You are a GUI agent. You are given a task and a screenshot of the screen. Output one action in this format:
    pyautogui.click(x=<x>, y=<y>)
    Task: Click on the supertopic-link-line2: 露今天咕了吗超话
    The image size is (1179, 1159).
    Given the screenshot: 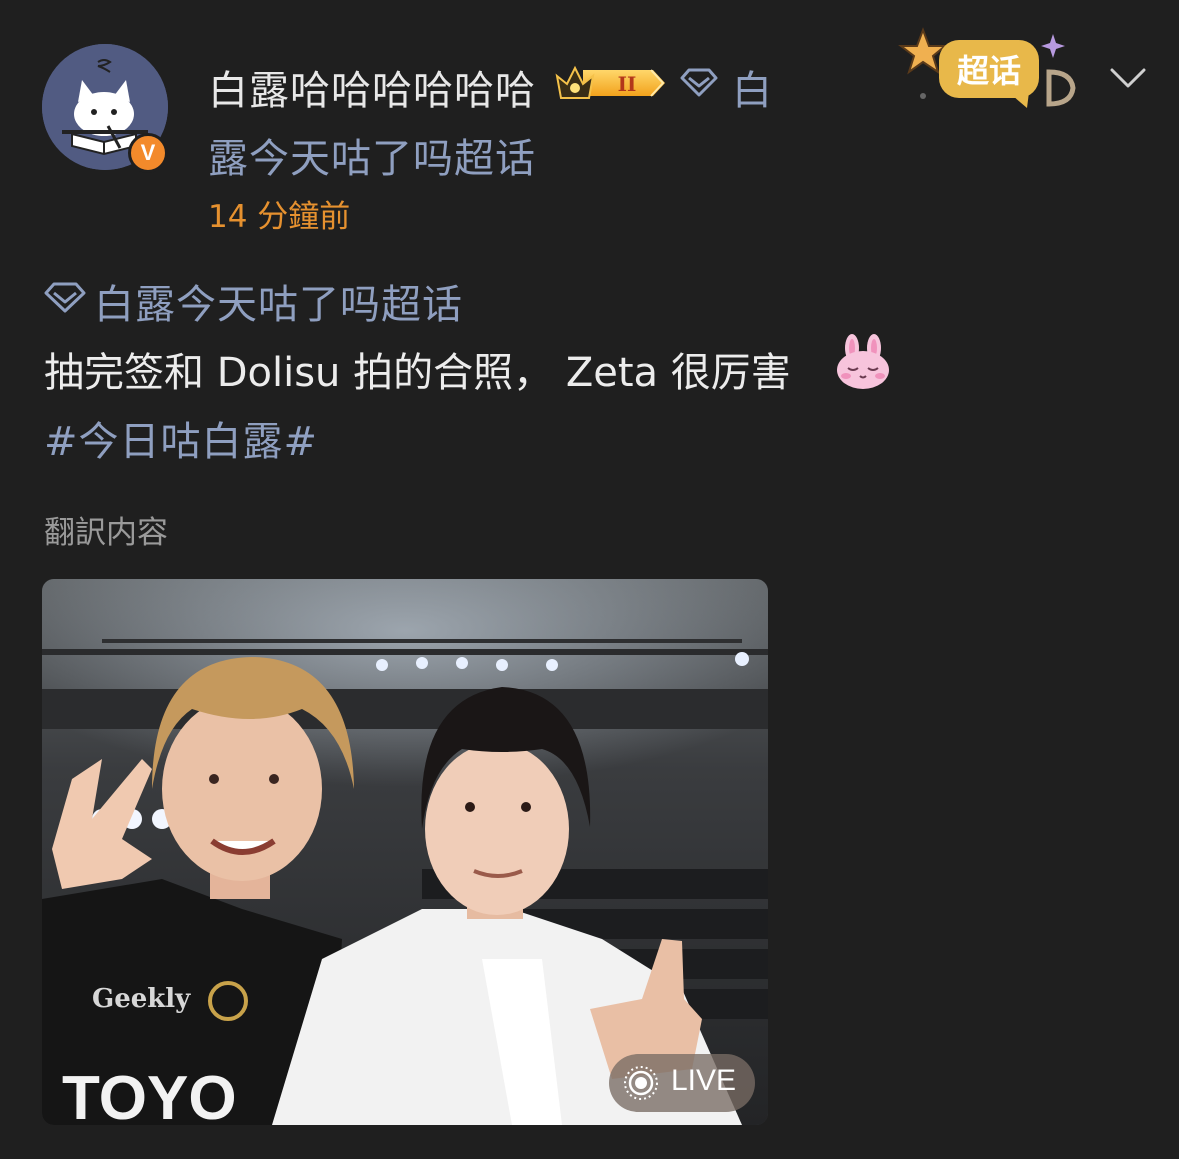 What is the action you would take?
    pyautogui.click(x=372, y=155)
    